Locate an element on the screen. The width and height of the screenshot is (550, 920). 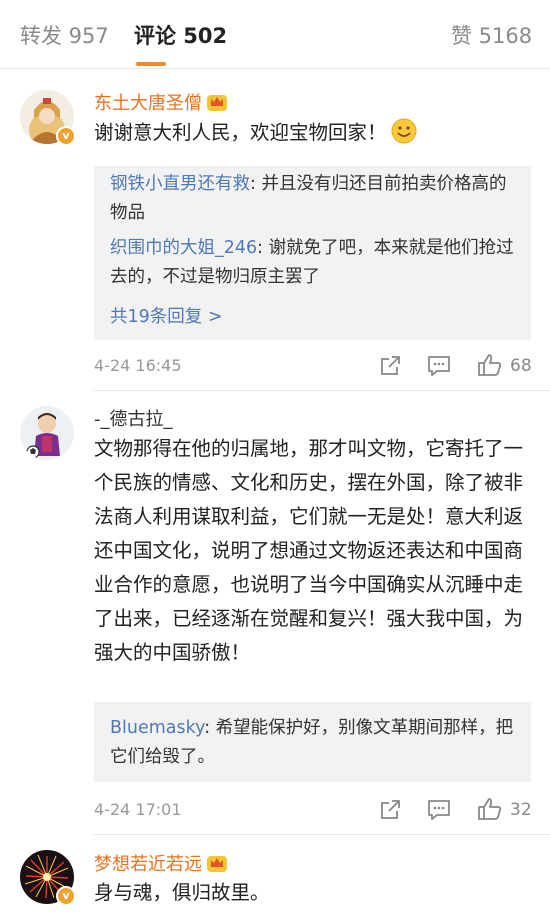
reply-box: Bluemasky: 希望能保护好，别像文革期间那样，把它们给毁了。 is located at coordinates (312, 742).